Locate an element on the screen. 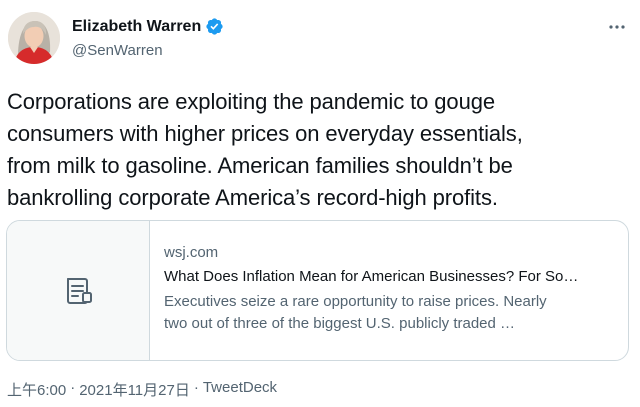 This screenshot has width=640, height=407. document-icon is located at coordinates (79, 290).